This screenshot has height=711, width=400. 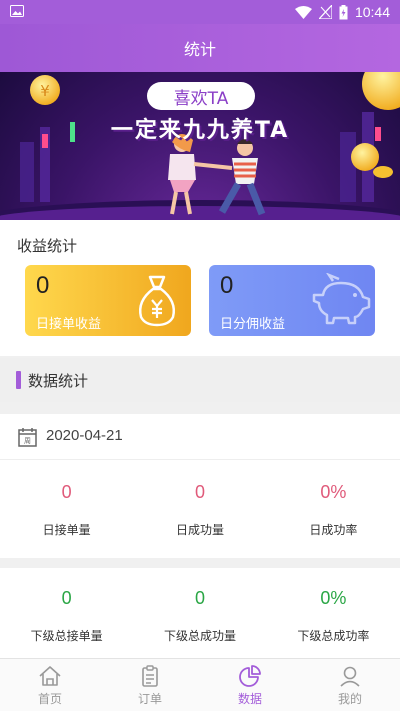 What do you see at coordinates (199, 636) in the screenshot?
I see `stat-label: 下级总成功量` at bounding box center [199, 636].